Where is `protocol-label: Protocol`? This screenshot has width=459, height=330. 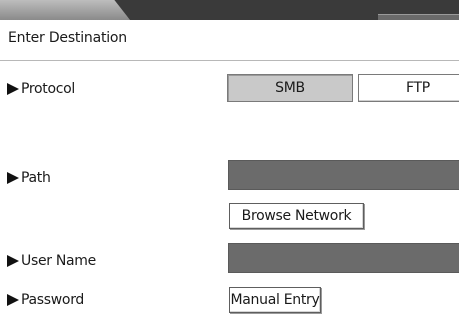
protocol-label: Protocol is located at coordinates (48, 89).